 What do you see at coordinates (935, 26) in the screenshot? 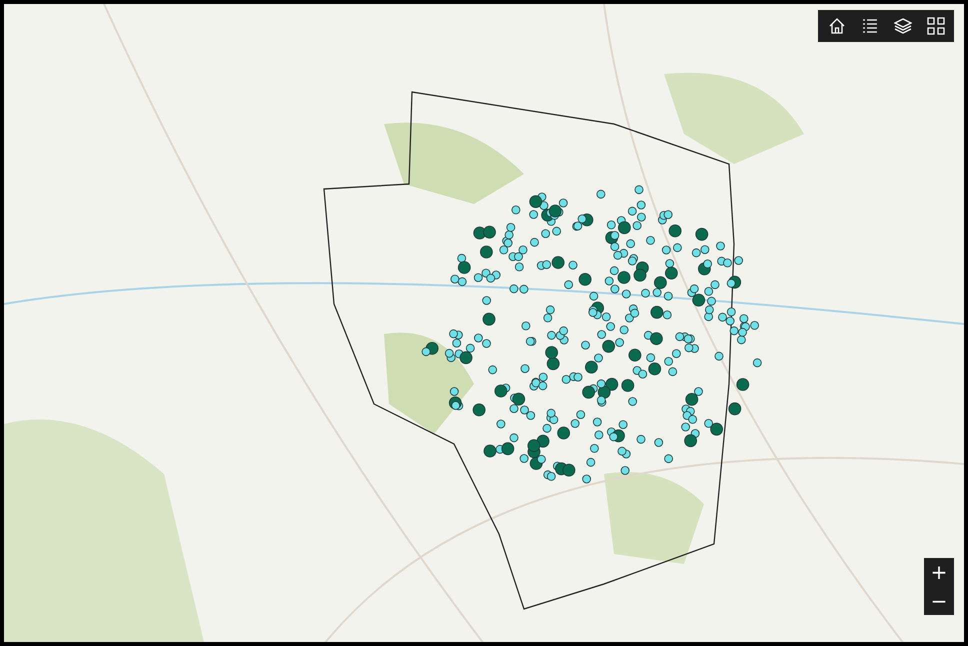
I see `grid-icon` at bounding box center [935, 26].